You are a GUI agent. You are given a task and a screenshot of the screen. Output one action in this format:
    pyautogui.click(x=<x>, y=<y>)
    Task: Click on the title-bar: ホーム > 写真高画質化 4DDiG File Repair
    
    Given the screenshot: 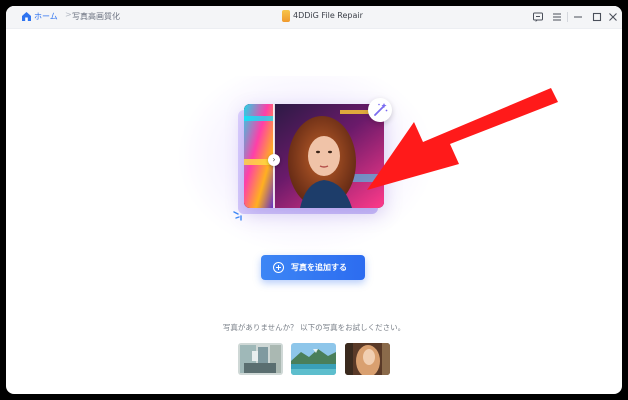 What is the action you would take?
    pyautogui.click(x=314, y=17)
    